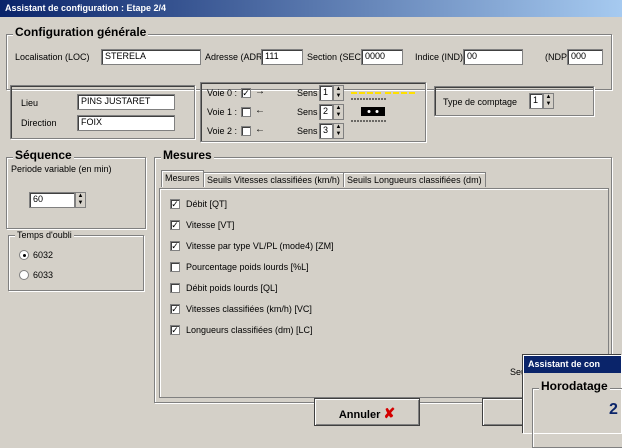 The height and width of the screenshot is (448, 622). What do you see at coordinates (247, 267) in the screenshot?
I see `mesure-label: Pourcentage poids lourds [%L]` at bounding box center [247, 267].